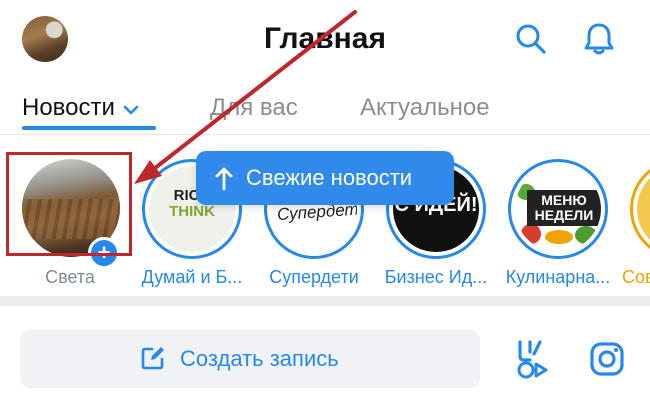 The height and width of the screenshot is (400, 650). I want to click on create-post-button: Создать запись, so click(250, 359).